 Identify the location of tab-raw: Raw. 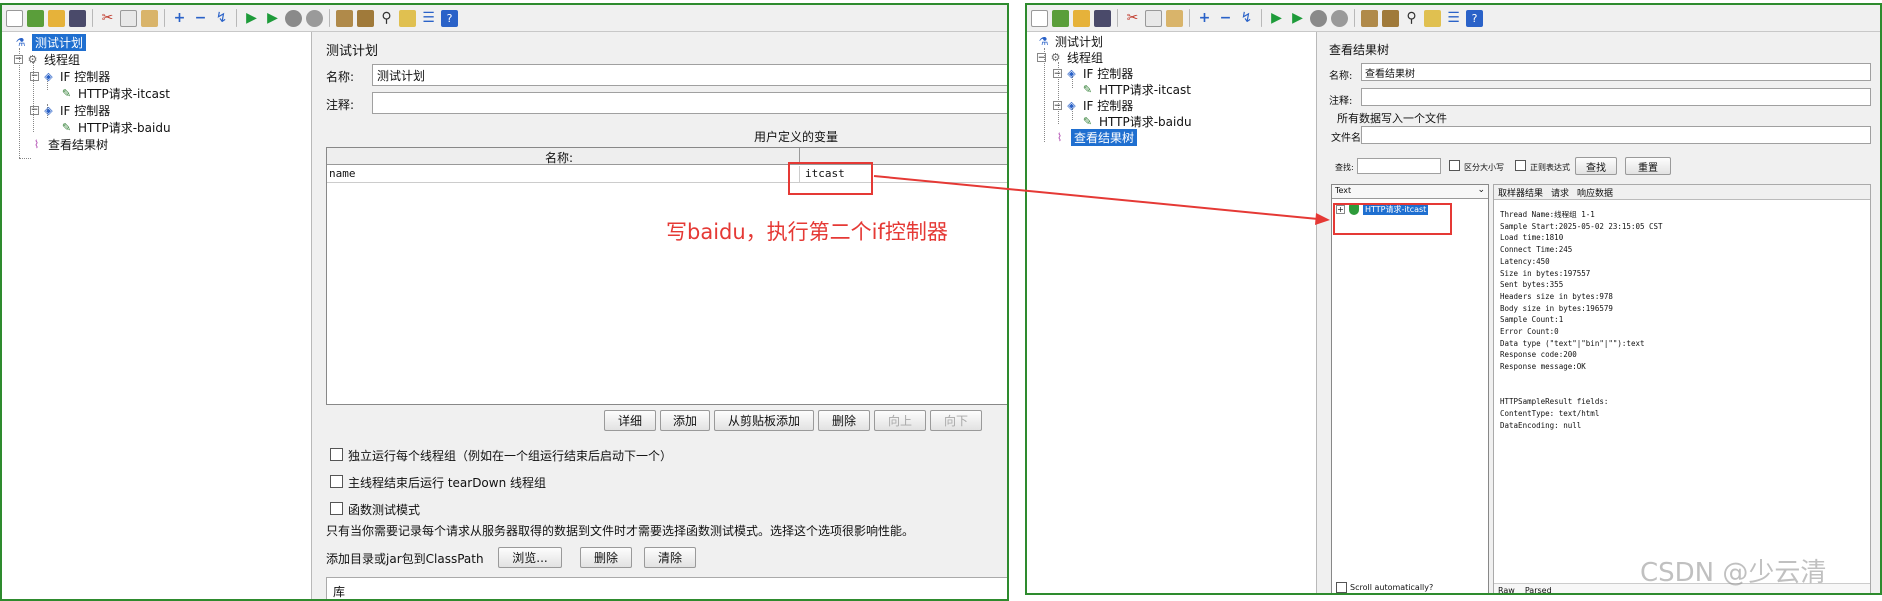
(1506, 589).